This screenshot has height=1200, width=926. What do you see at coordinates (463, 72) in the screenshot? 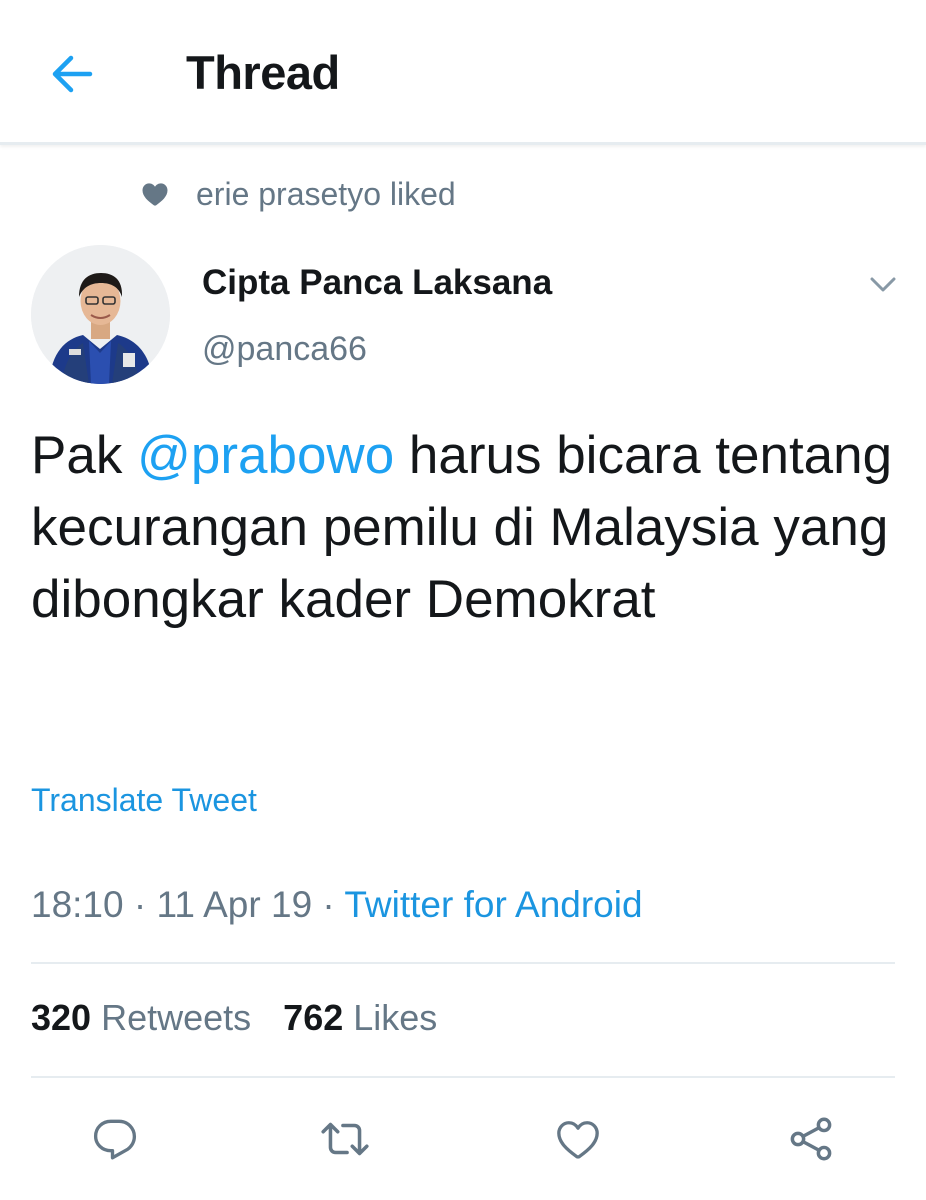
I see `top-app-bar: Thread` at bounding box center [463, 72].